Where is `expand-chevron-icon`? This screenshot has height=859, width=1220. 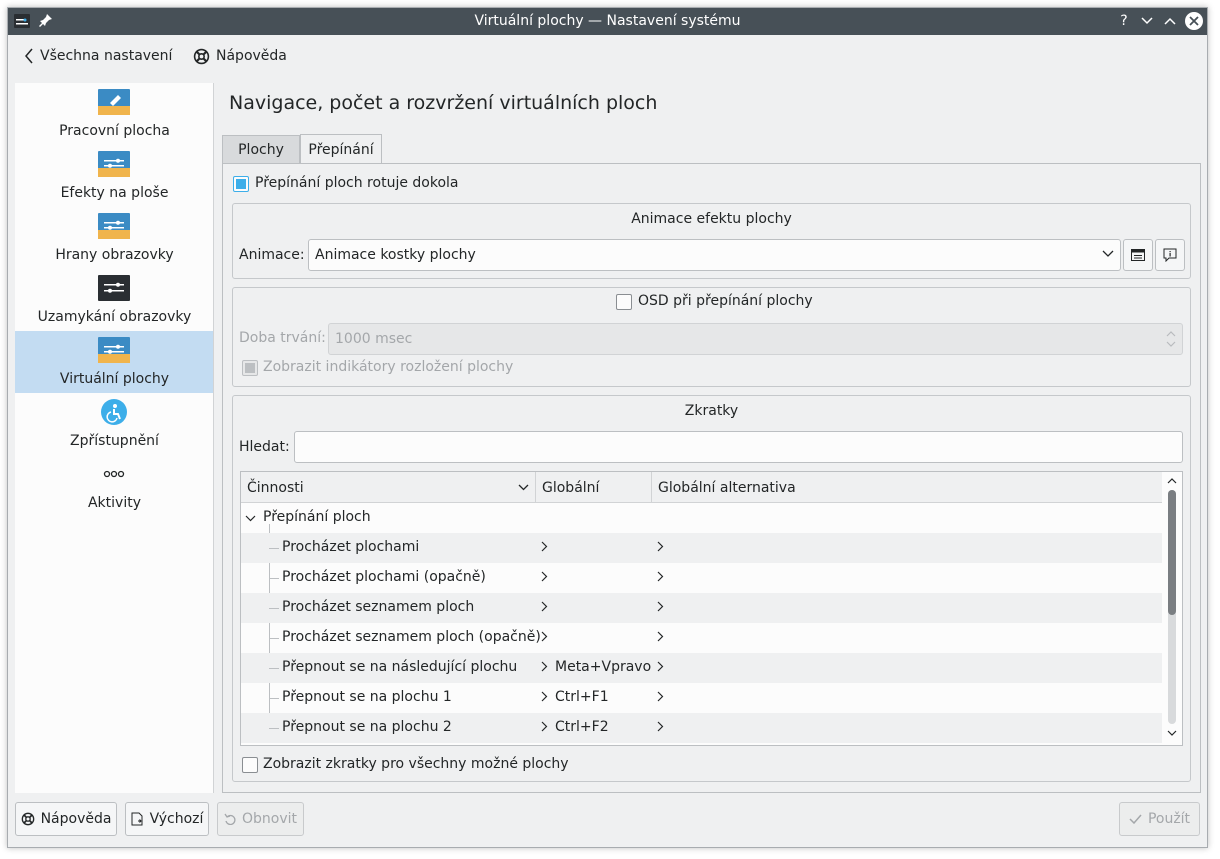 expand-chevron-icon is located at coordinates (250, 518).